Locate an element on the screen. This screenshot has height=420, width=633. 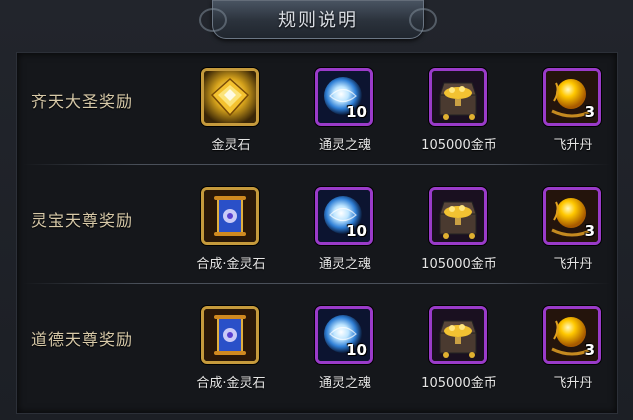
reward-item-name: 金灵石 is located at coordinates (231, 145).